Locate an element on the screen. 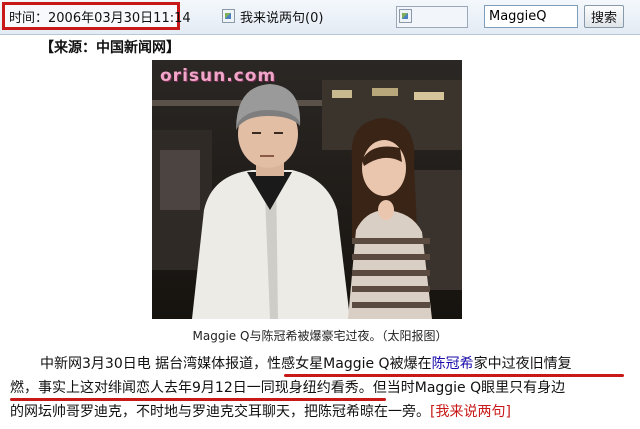 Image resolution: width=640 pixels, height=429 pixels. article-line-3: 的网坛帅哥罗迪克，不时地与罗迪克交耳聊天，把陈冠希晾在一旁。[我来说两句] is located at coordinates (323, 412).